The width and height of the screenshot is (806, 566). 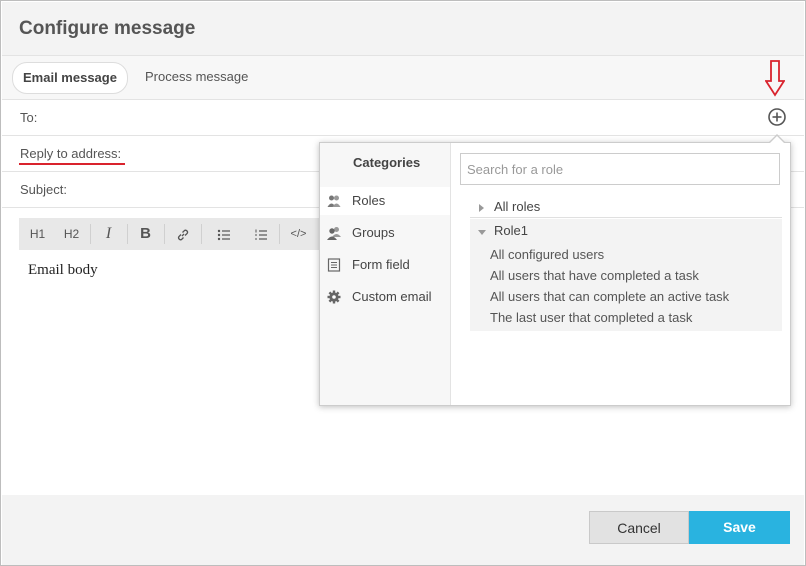 I want to click on category-form-field-label: Form field, so click(x=381, y=264).